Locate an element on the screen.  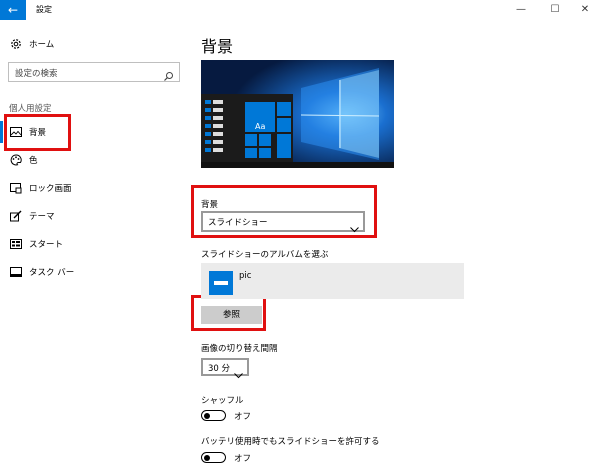
lock-screen-icon is located at coordinates (16, 188).